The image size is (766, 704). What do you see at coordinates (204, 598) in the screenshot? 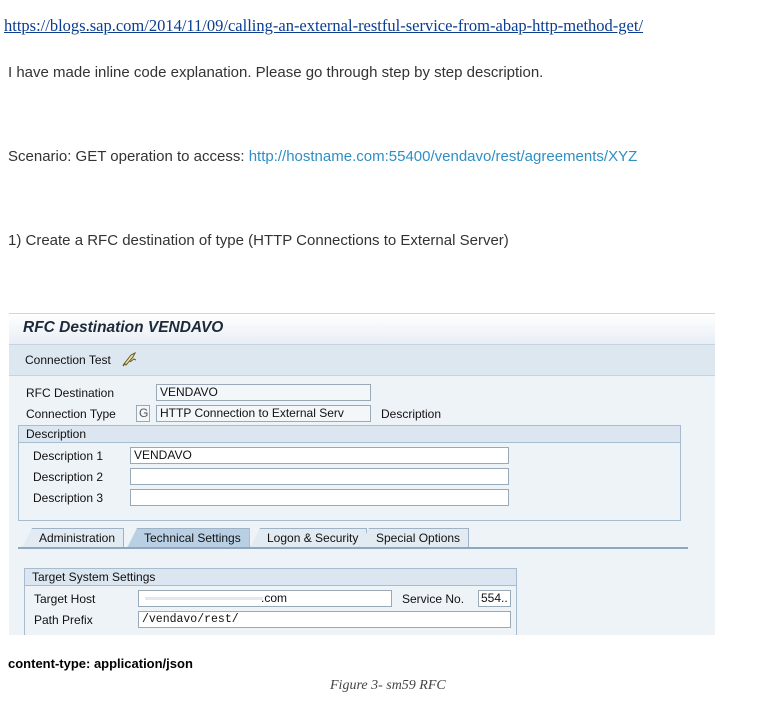
I see `redaction-smudge` at bounding box center [204, 598].